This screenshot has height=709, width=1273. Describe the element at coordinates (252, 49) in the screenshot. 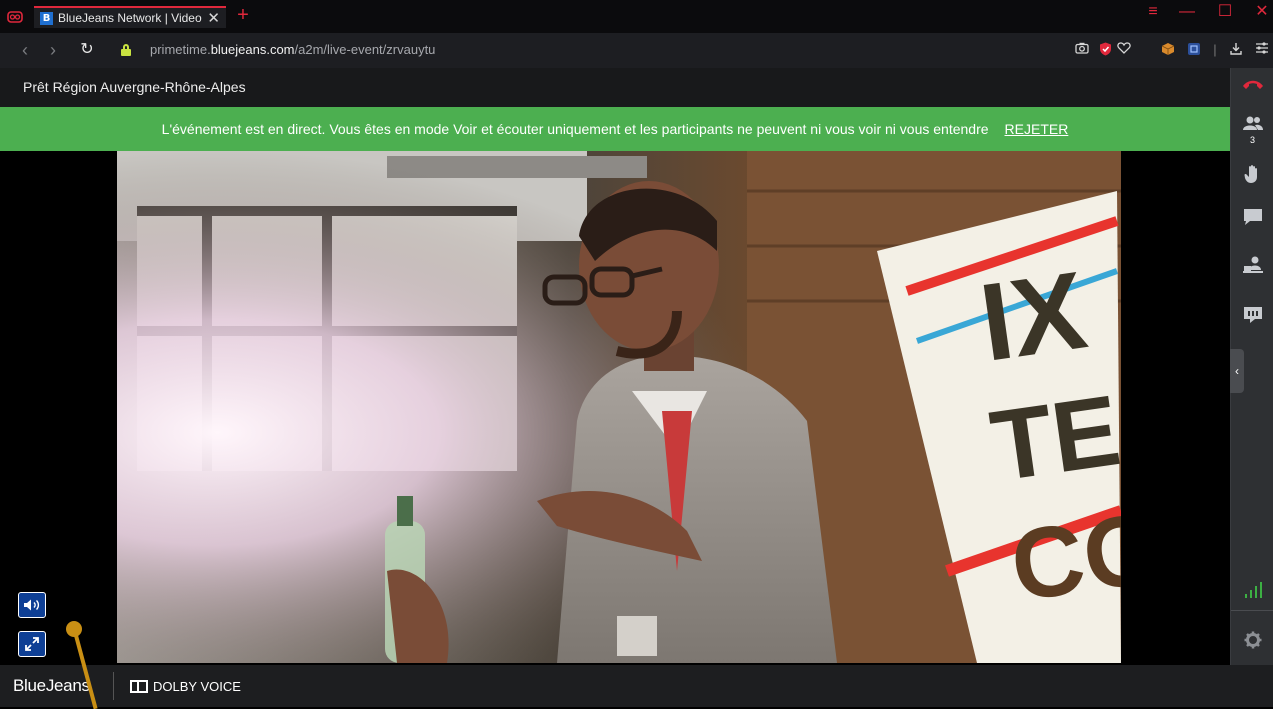

I see `url-domain: bluejeans.com` at that location.